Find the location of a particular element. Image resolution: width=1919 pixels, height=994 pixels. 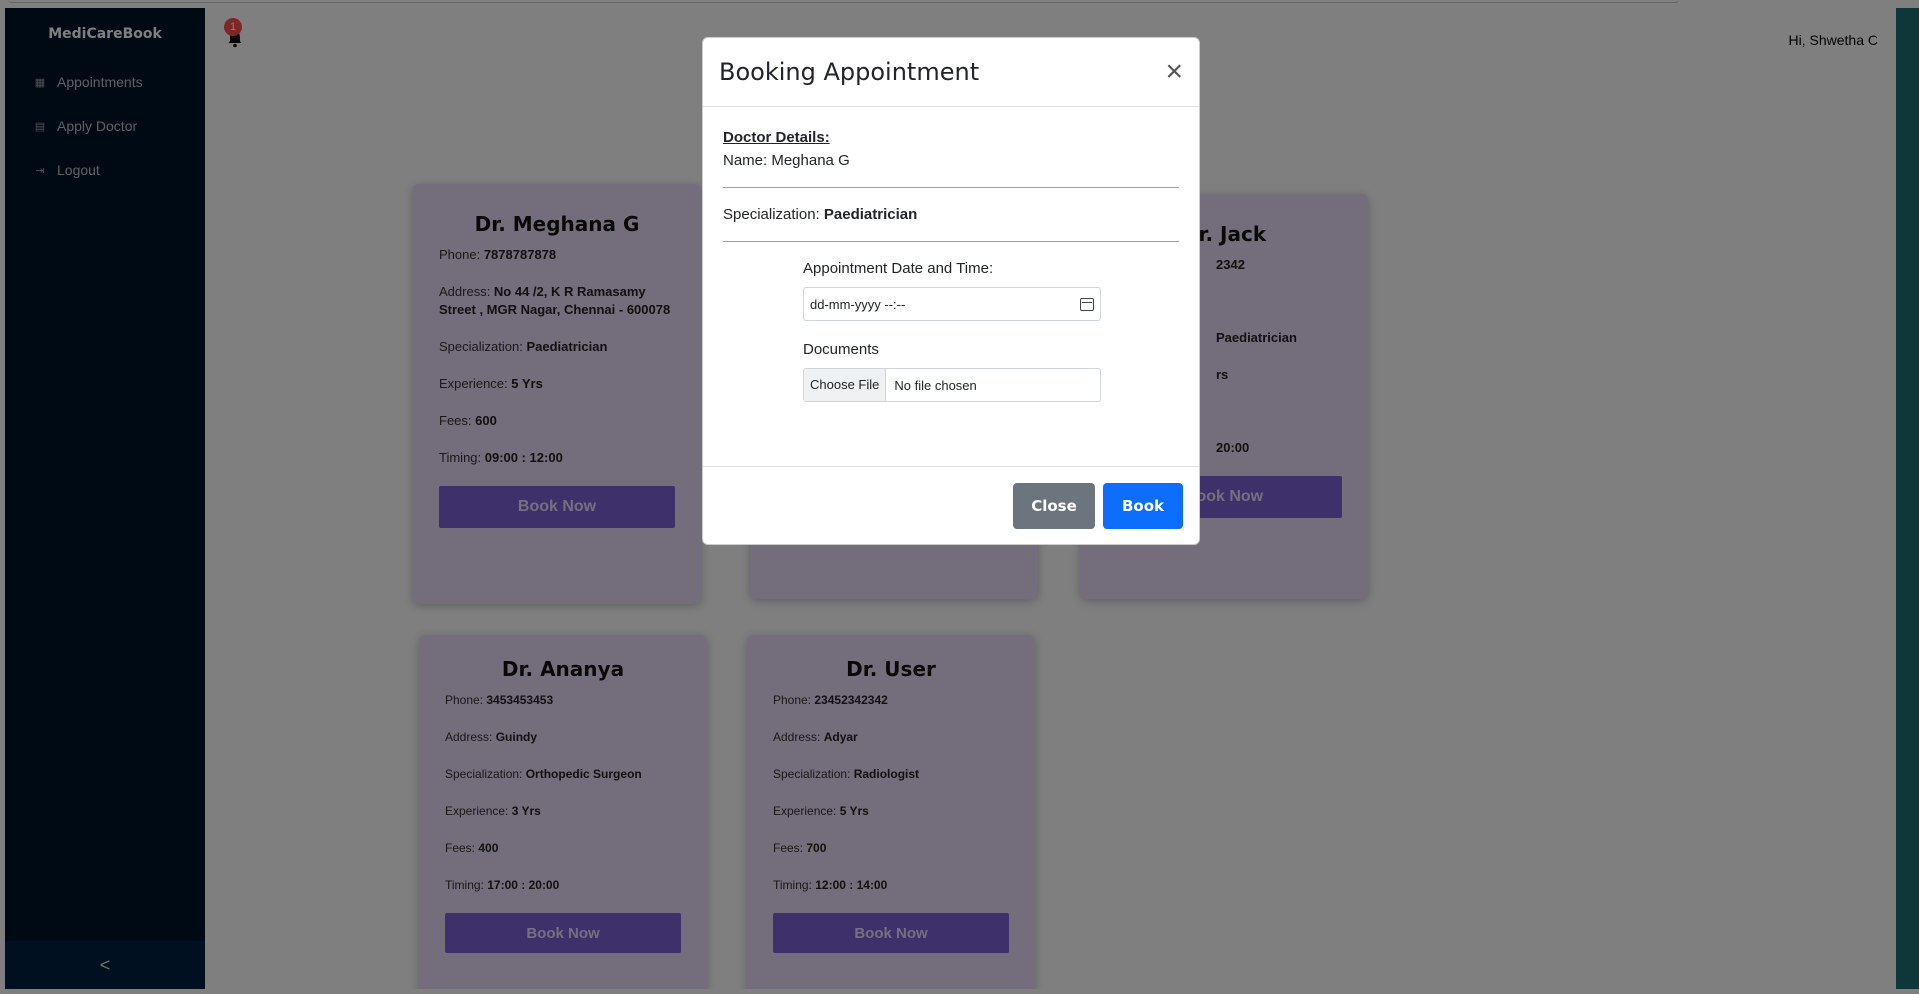

date-time-input: dd-mm-yyyy --:-- is located at coordinates (952, 304).